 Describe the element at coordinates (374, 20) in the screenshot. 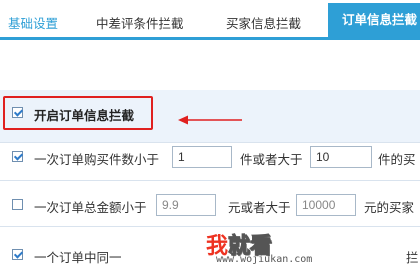

I see `tab-order-info-filter: 订单信息拦截` at that location.